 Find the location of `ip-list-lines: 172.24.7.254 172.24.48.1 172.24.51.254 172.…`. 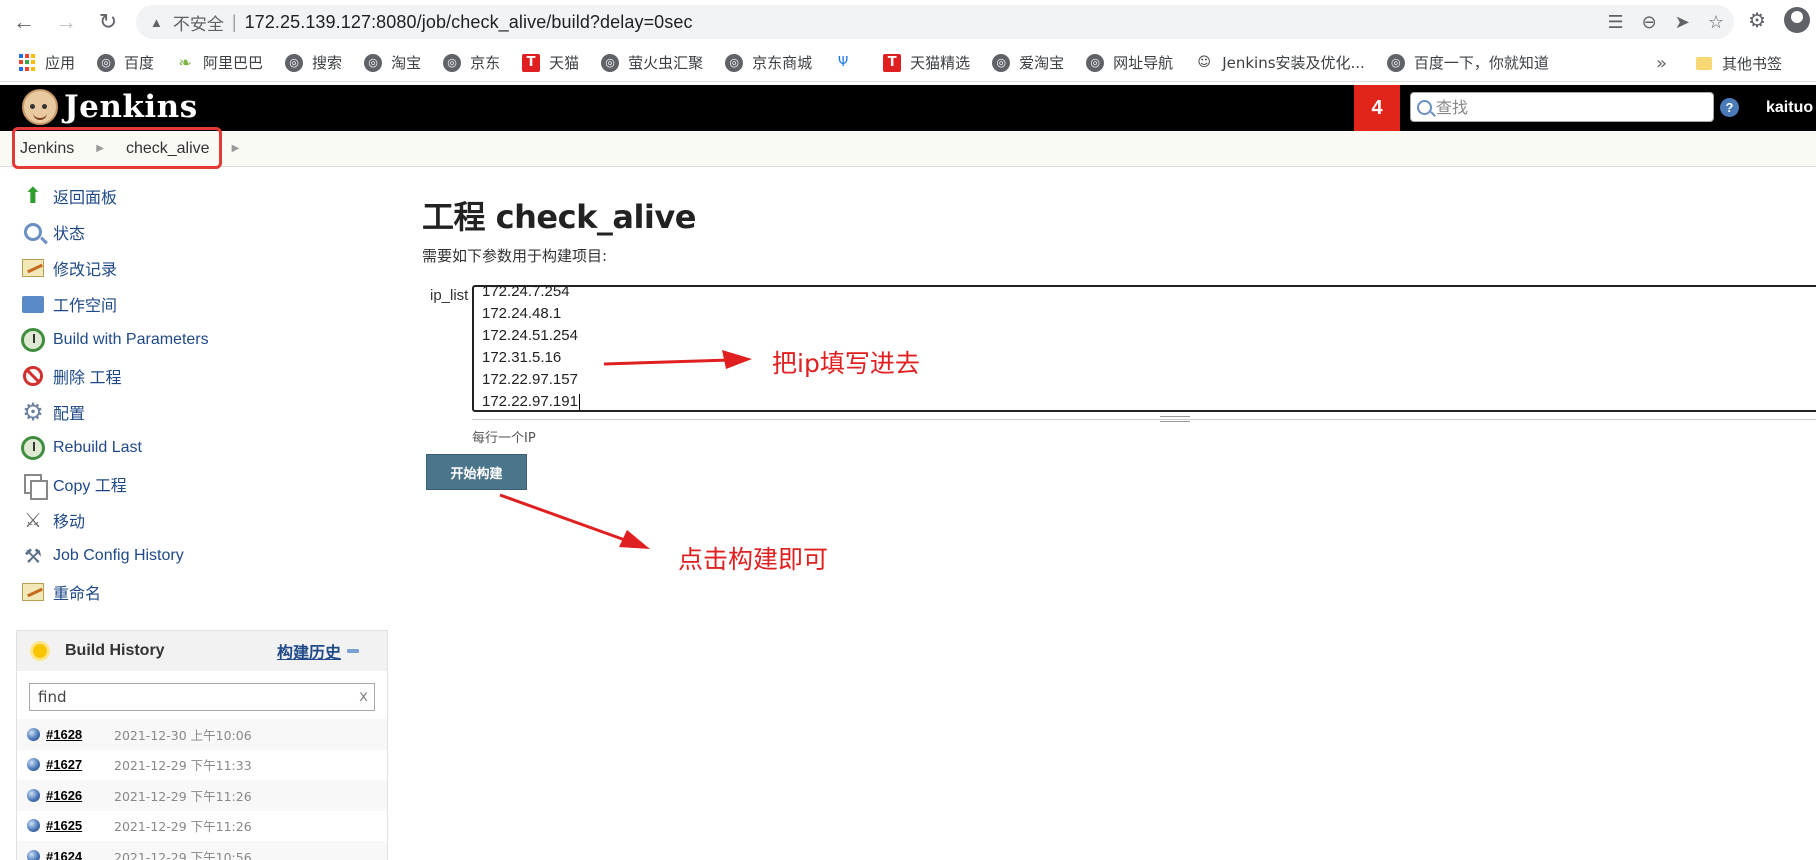

ip-list-lines: 172.24.7.254 172.24.48.1 172.24.51.254 172.… is located at coordinates (531, 348).